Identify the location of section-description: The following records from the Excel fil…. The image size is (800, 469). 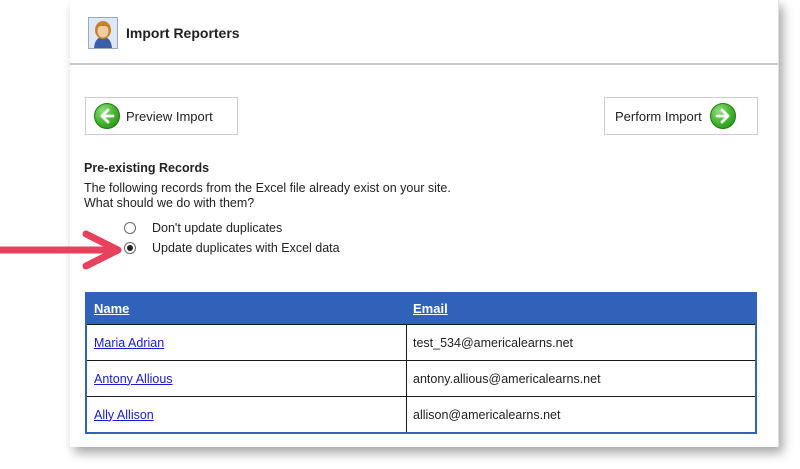
(324, 196).